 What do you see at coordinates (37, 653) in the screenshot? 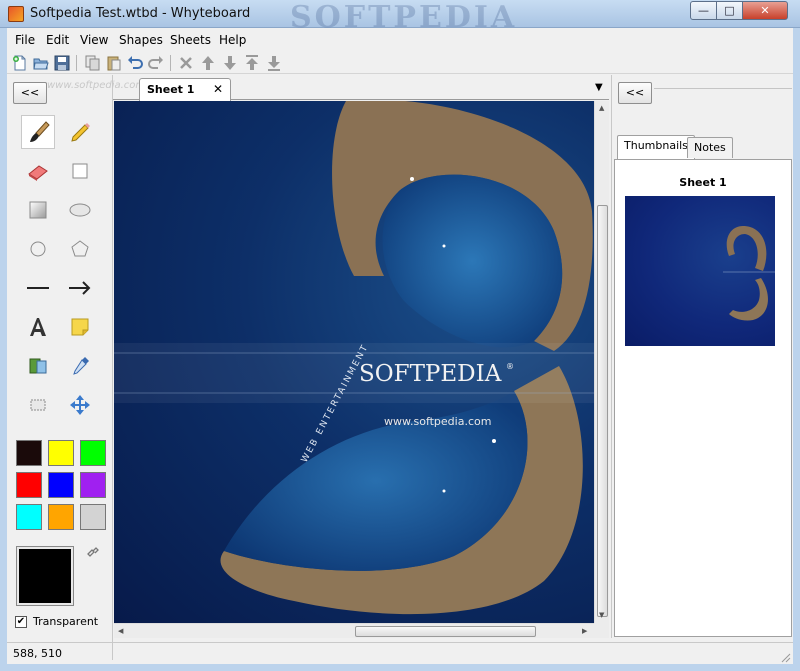
I see `cursor-coordinates: 588, 510` at bounding box center [37, 653].